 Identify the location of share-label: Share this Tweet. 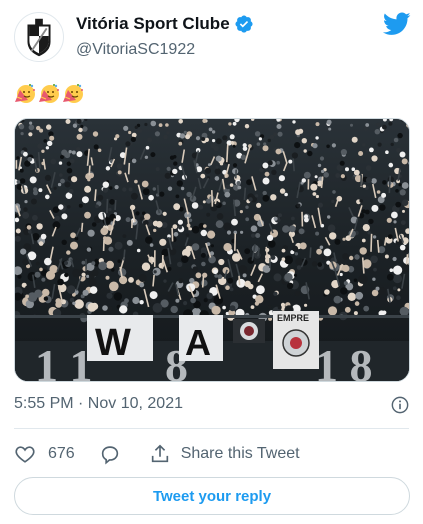
(240, 453).